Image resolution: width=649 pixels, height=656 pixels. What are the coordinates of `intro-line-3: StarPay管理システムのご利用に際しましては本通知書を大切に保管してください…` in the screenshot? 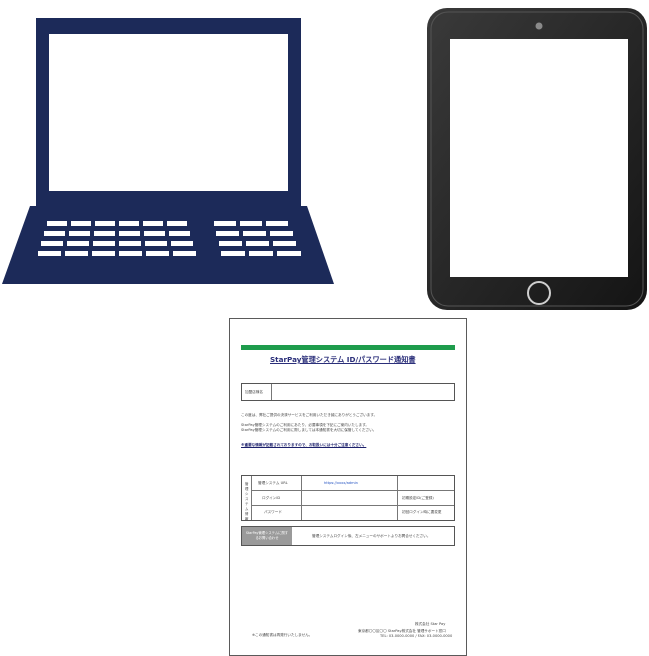 It's located at (309, 430).